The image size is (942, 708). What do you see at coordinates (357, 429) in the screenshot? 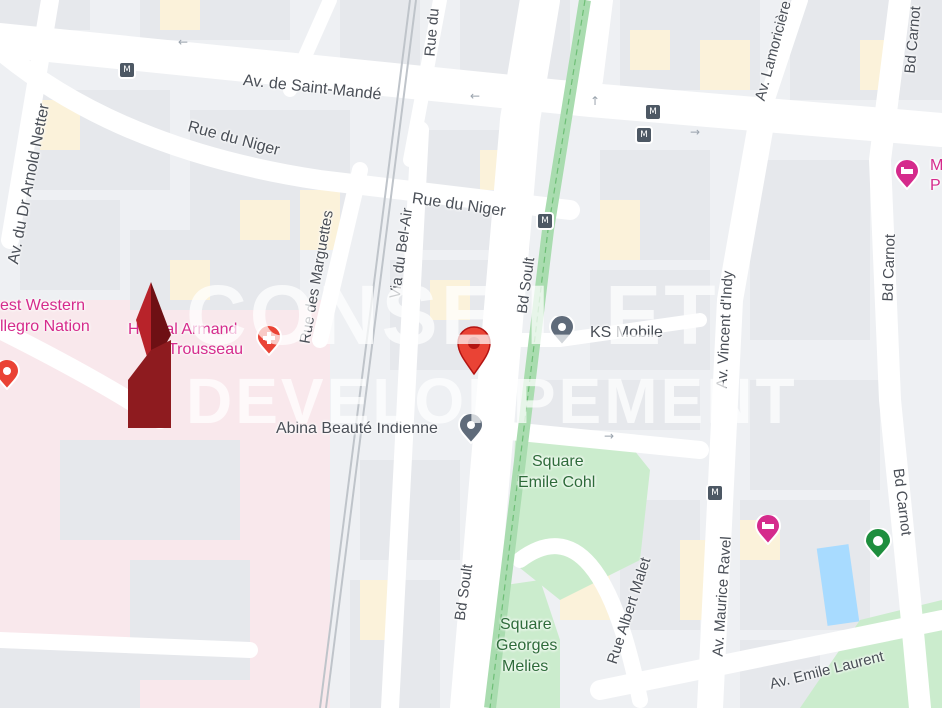
I see `shop-label-abina: Abina Beauté Indienne` at bounding box center [357, 429].